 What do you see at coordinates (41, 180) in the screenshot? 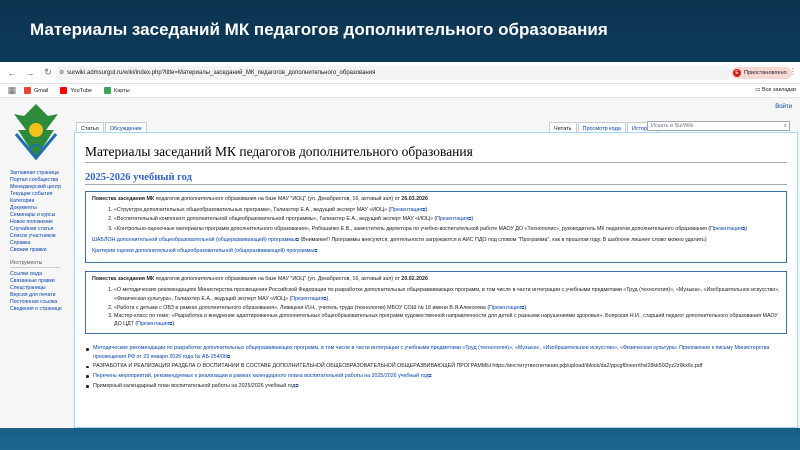
I see `sidebar-link: Портал сообщества` at bounding box center [41, 180].